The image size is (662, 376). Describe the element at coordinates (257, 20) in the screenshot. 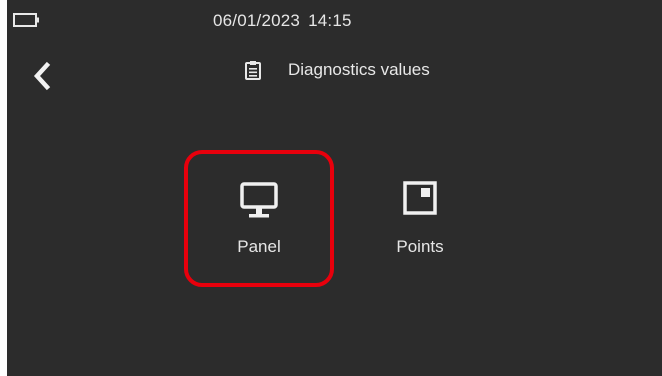

I see `status-date: 06/01/2023` at that location.